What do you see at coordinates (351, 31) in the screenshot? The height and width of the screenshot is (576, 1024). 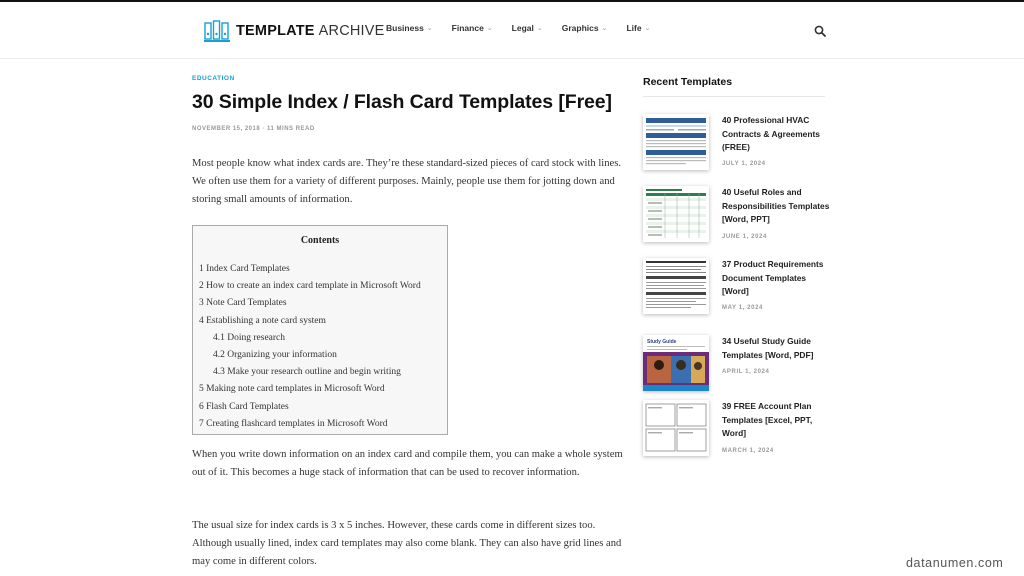 I see `logo-text-light: ARCHIVE` at bounding box center [351, 31].